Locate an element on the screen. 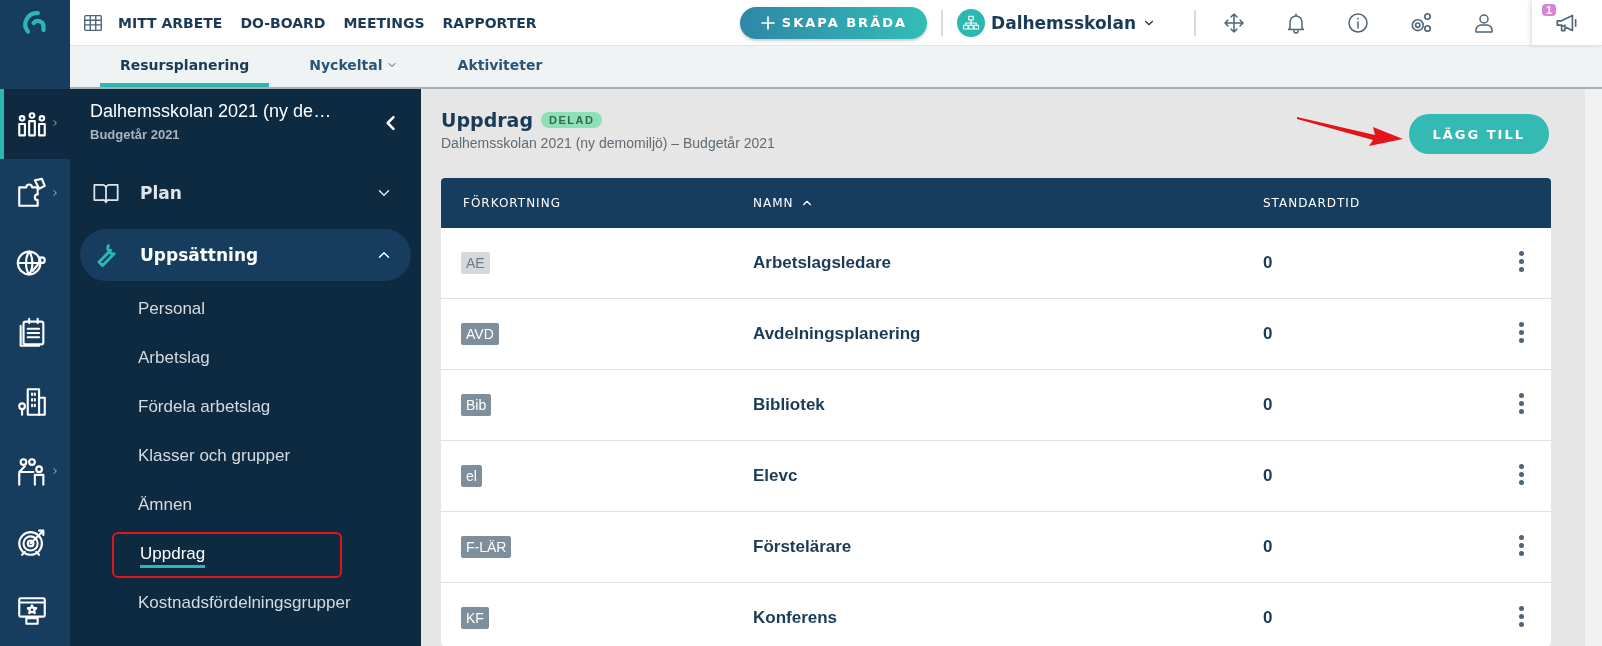 The width and height of the screenshot is (1602, 646). nav-group: Plan is located at coordinates (245, 193).